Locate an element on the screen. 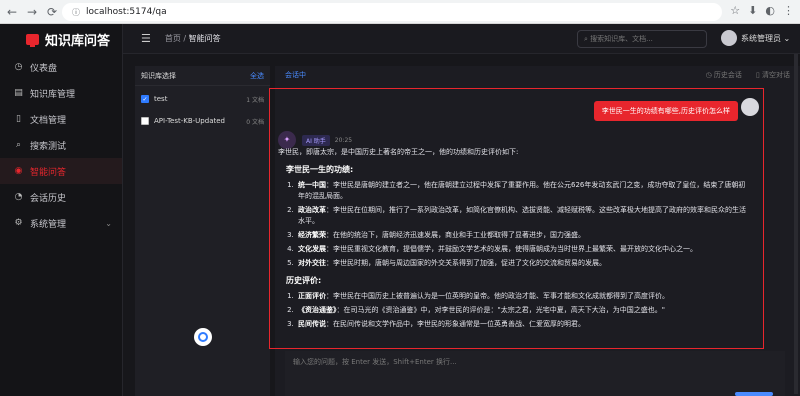 The height and width of the screenshot is (396, 800). item-title: 民间传说 is located at coordinates (312, 324).